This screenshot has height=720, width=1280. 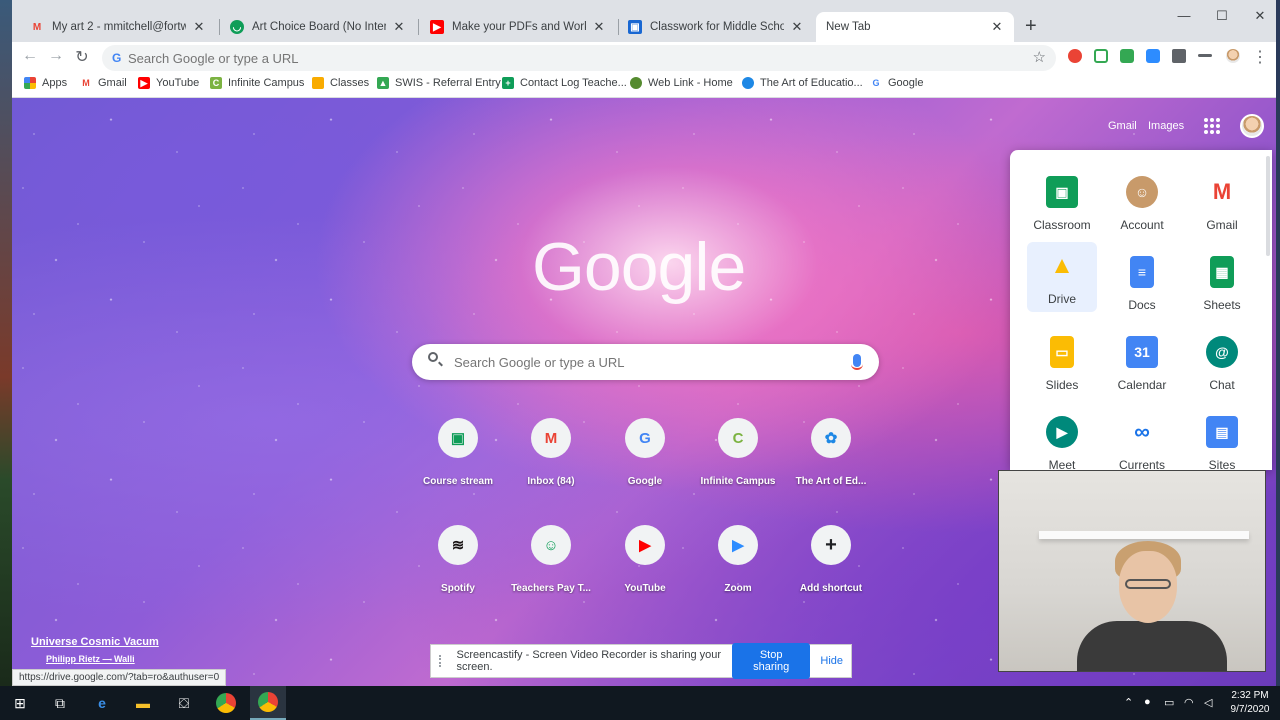 What do you see at coordinates (1128, 702) in the screenshot?
I see `chevron-up-icon: ⌃` at bounding box center [1128, 702].